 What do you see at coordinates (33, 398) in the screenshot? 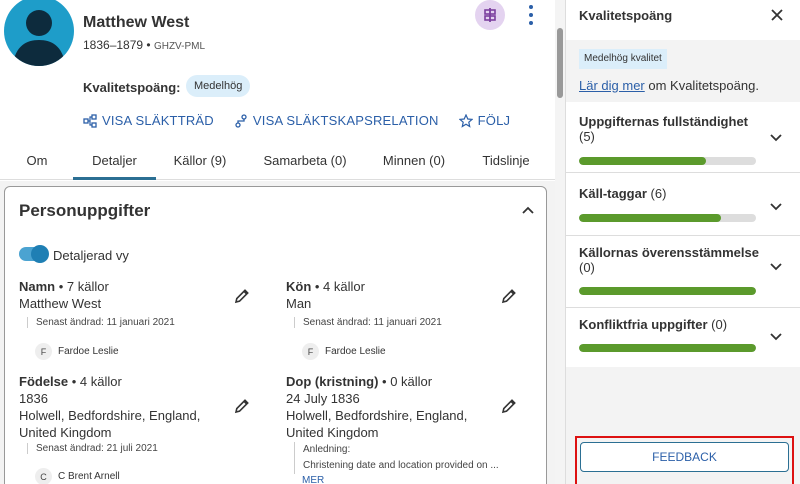
I see `birth-date: 1836` at bounding box center [33, 398].